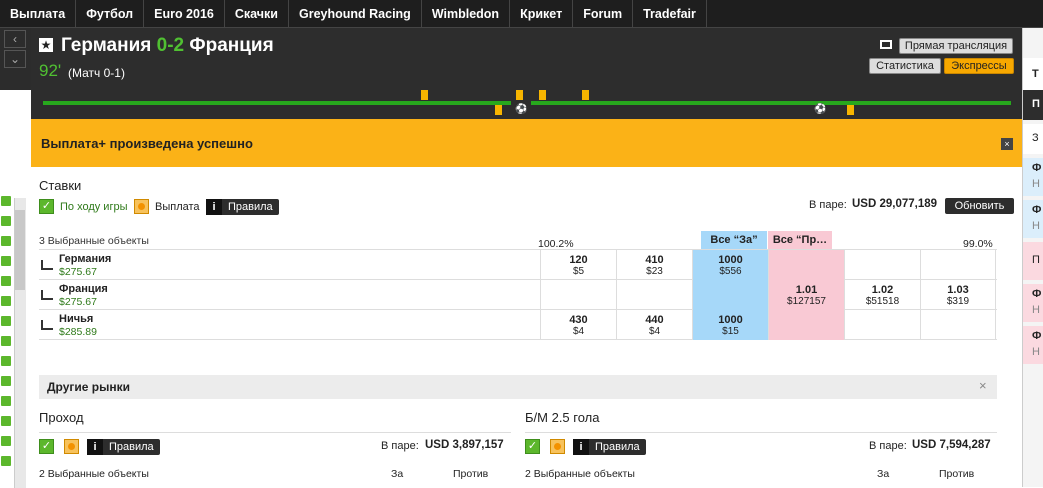  What do you see at coordinates (518, 387) in the screenshot?
I see `other-markets-bar: Другие рынки ×` at bounding box center [518, 387].